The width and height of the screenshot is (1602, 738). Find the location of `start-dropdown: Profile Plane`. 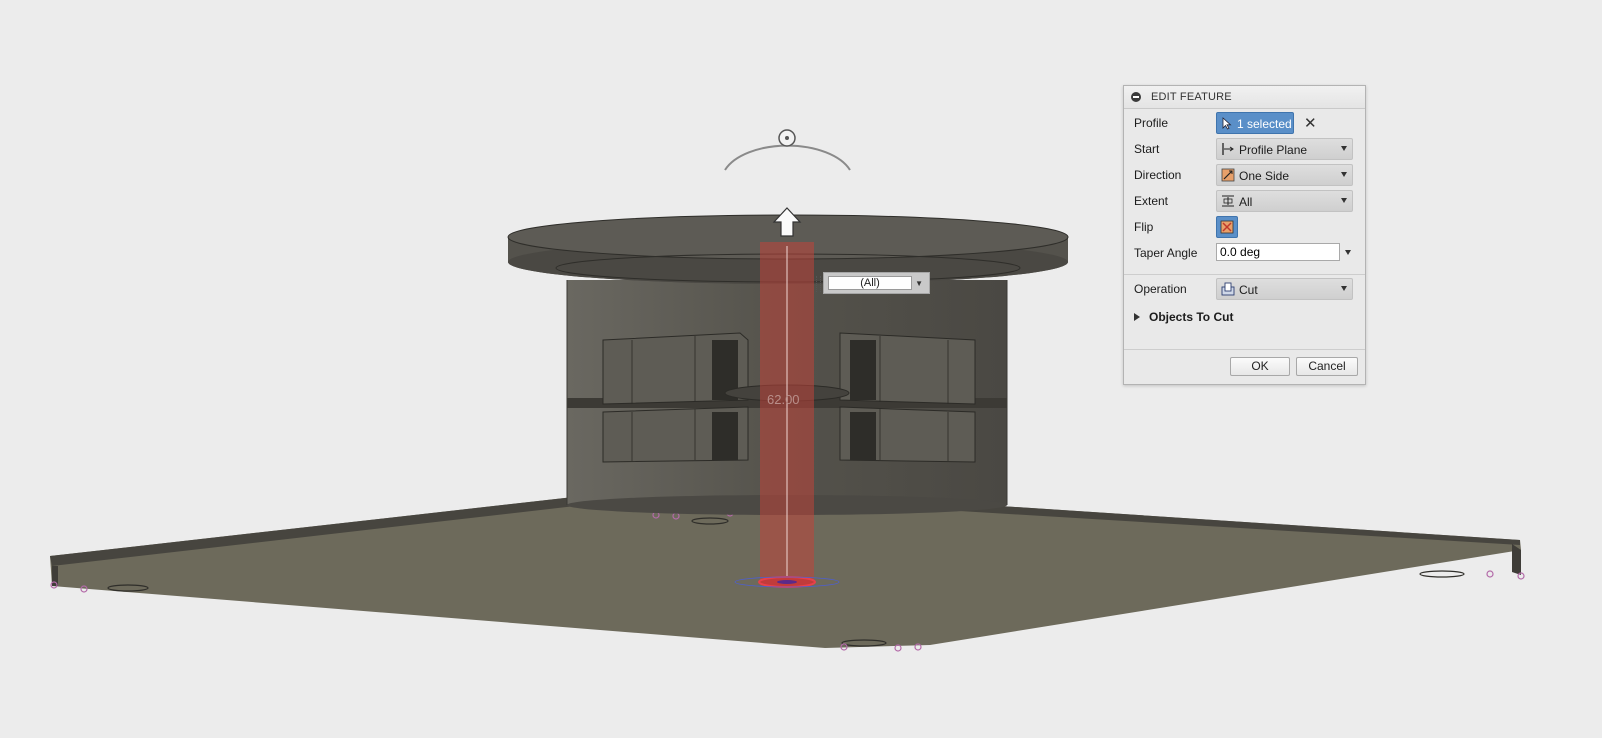

start-dropdown: Profile Plane is located at coordinates (1284, 149).